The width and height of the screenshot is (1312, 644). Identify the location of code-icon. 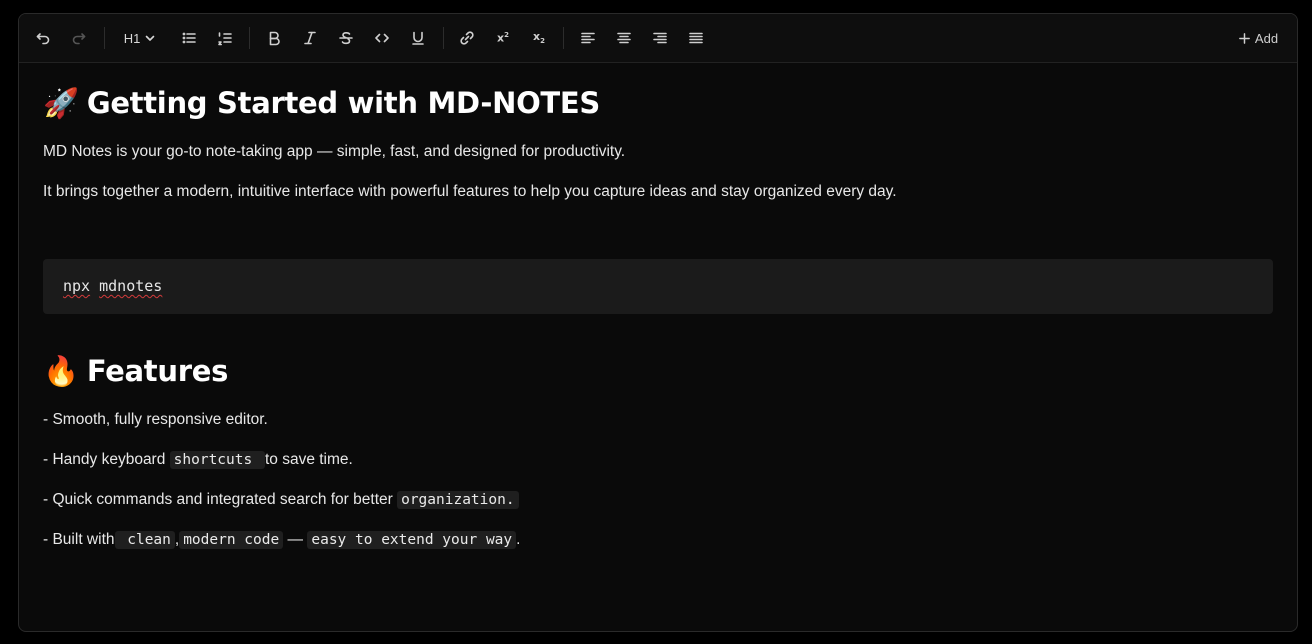
(382, 38).